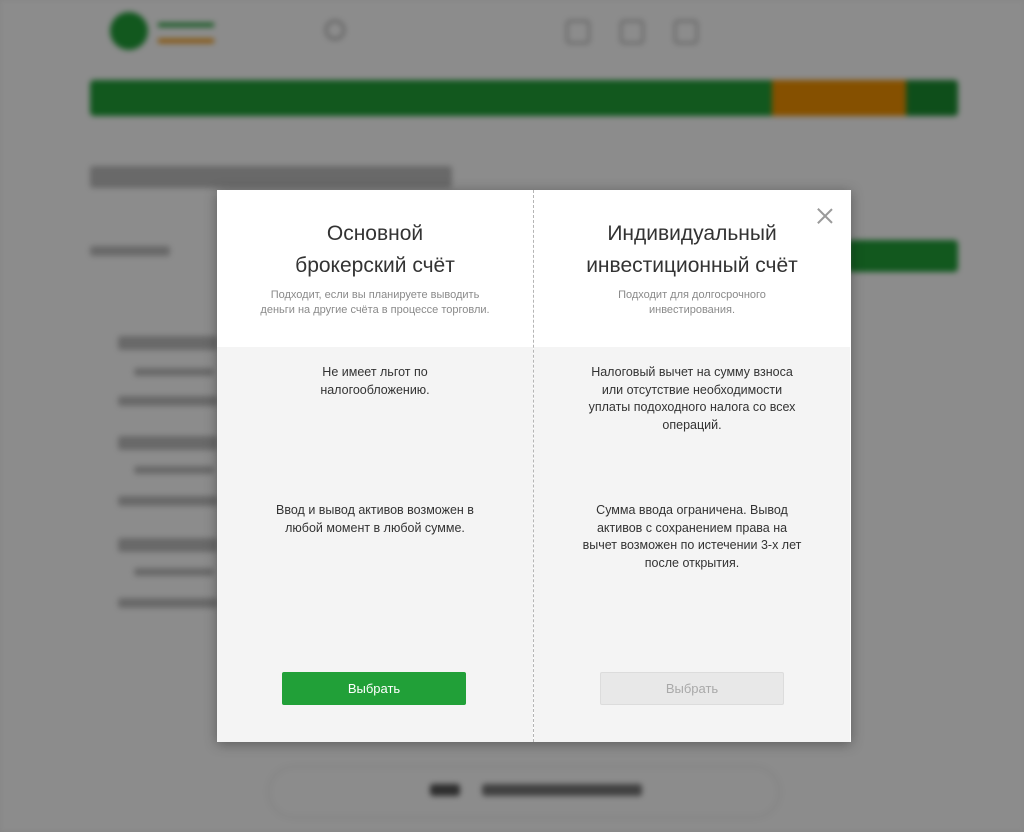 This screenshot has width=1024, height=832. I want to click on iis-account-title: Индивидуальный инвестиционный счёт, so click(692, 249).